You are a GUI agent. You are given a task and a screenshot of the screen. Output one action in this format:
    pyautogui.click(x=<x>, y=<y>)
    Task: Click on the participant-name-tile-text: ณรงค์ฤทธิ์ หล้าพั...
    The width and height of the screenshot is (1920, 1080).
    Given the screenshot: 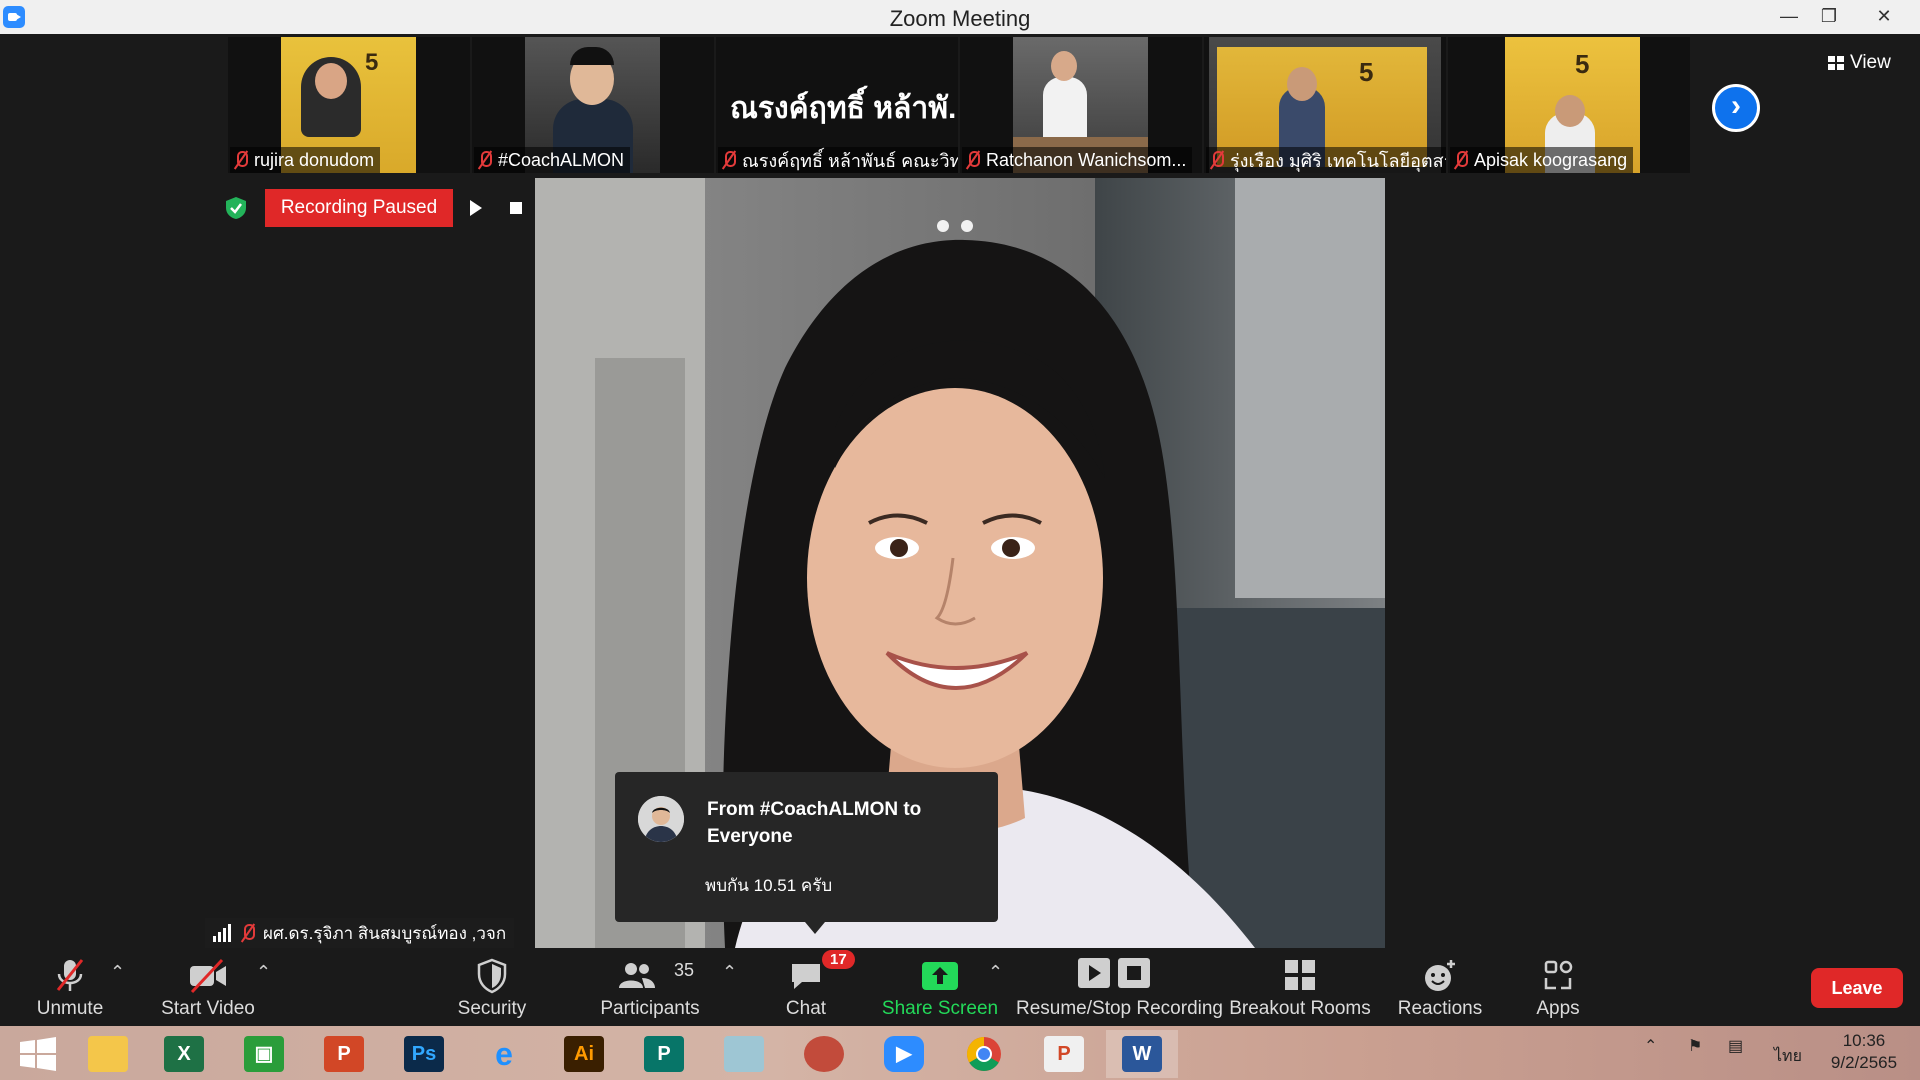 What is the action you would take?
    pyautogui.click(x=844, y=108)
    